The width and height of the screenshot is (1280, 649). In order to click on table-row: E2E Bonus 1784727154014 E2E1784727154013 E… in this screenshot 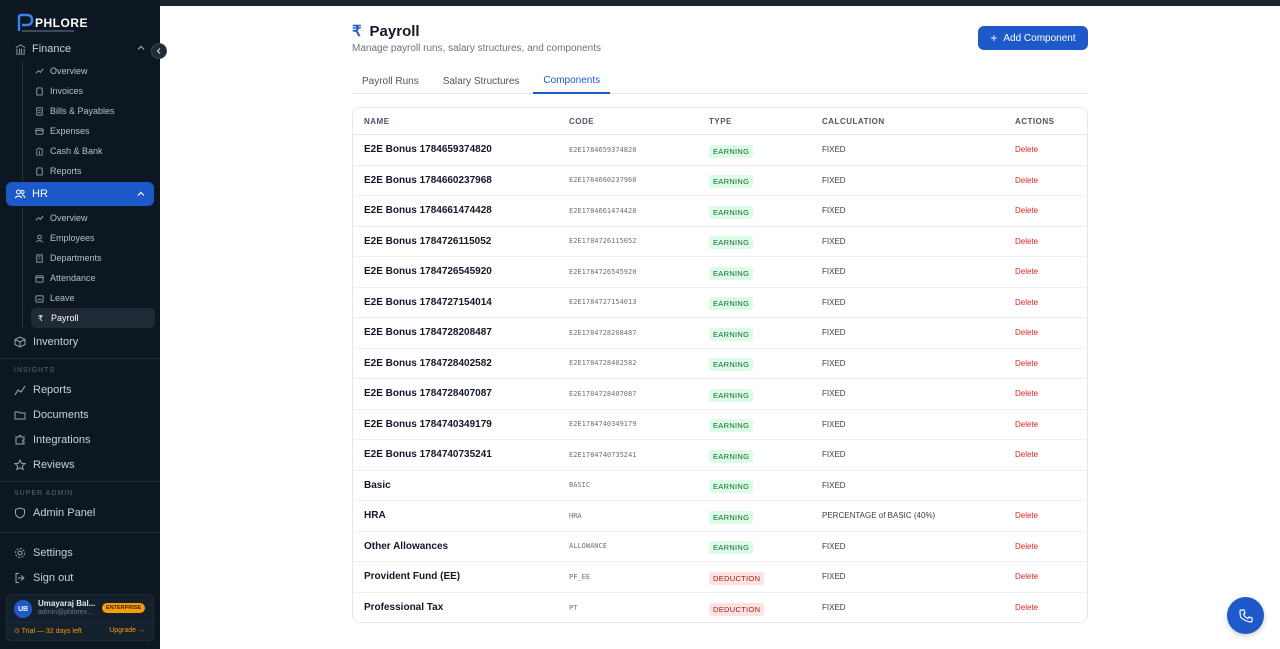, I will do `click(720, 303)`.